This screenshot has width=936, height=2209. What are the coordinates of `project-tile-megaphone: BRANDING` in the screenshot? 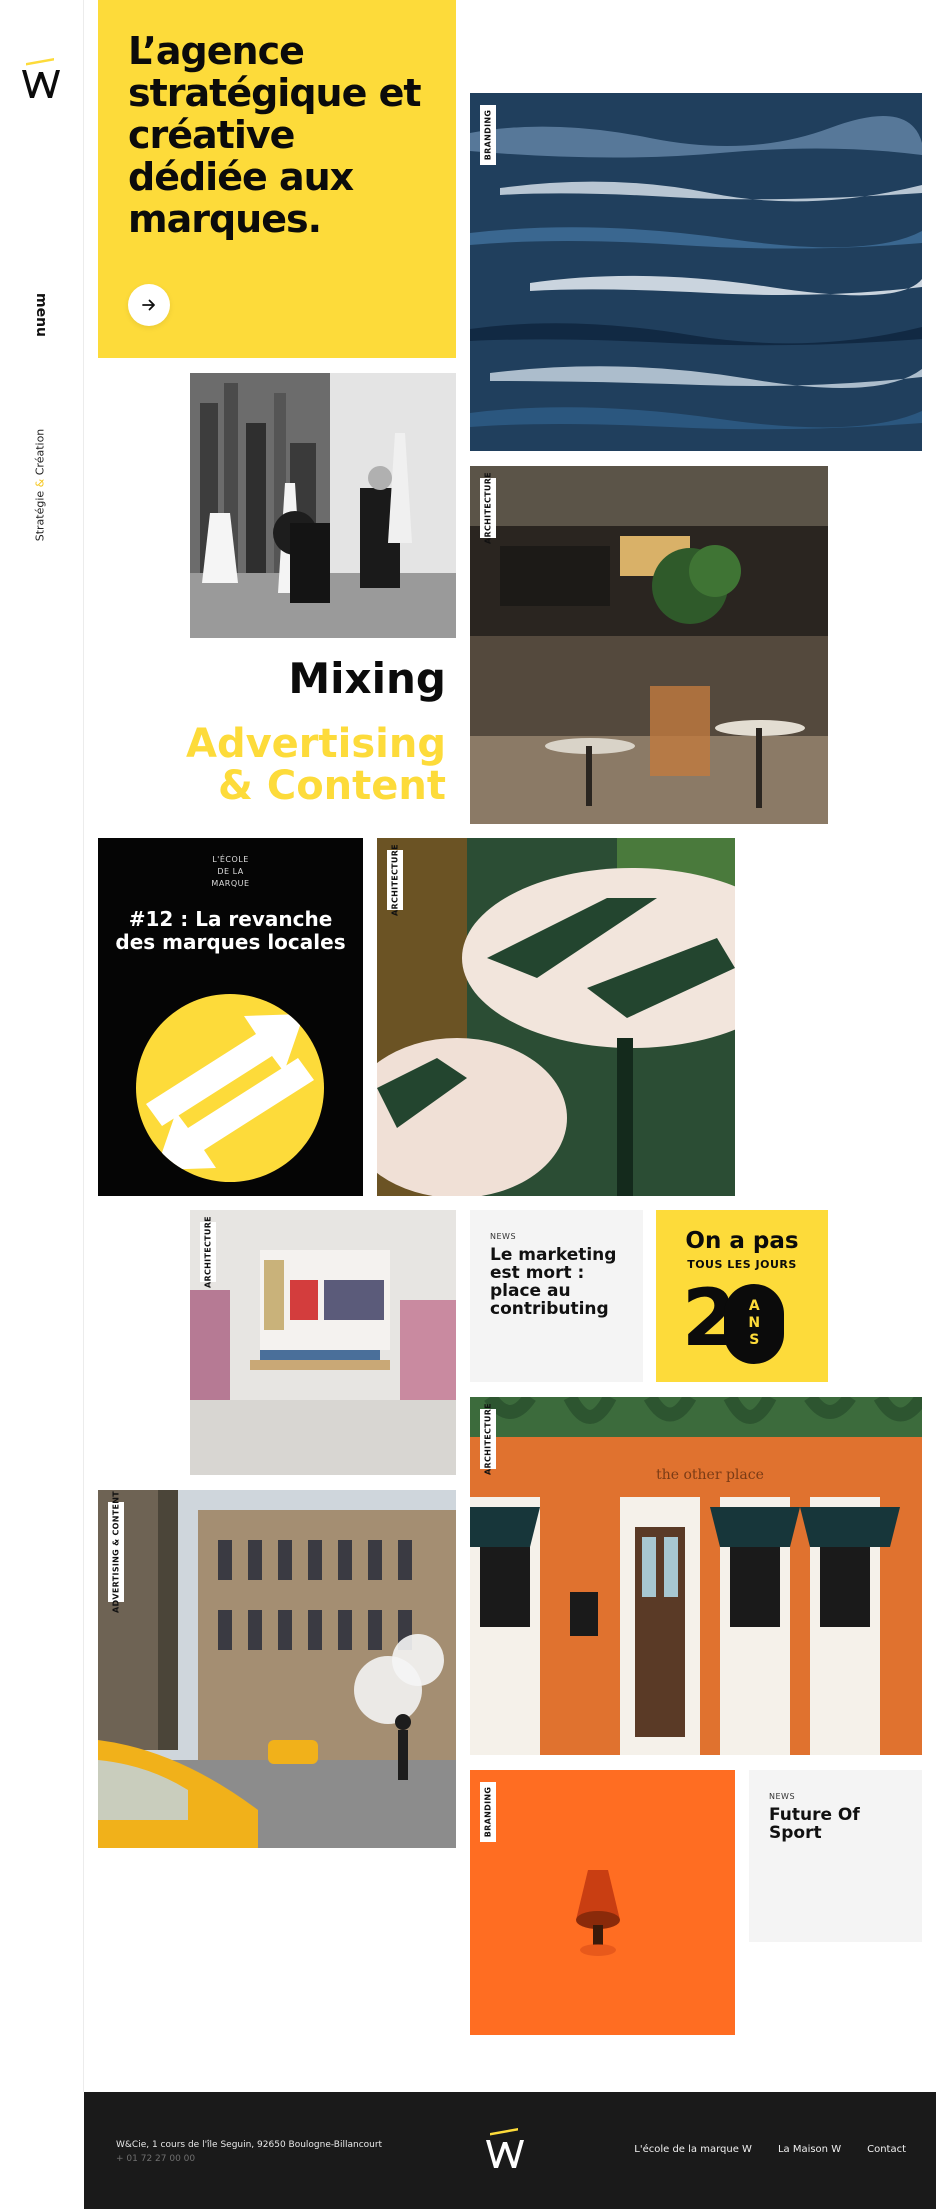 It's located at (602, 1902).